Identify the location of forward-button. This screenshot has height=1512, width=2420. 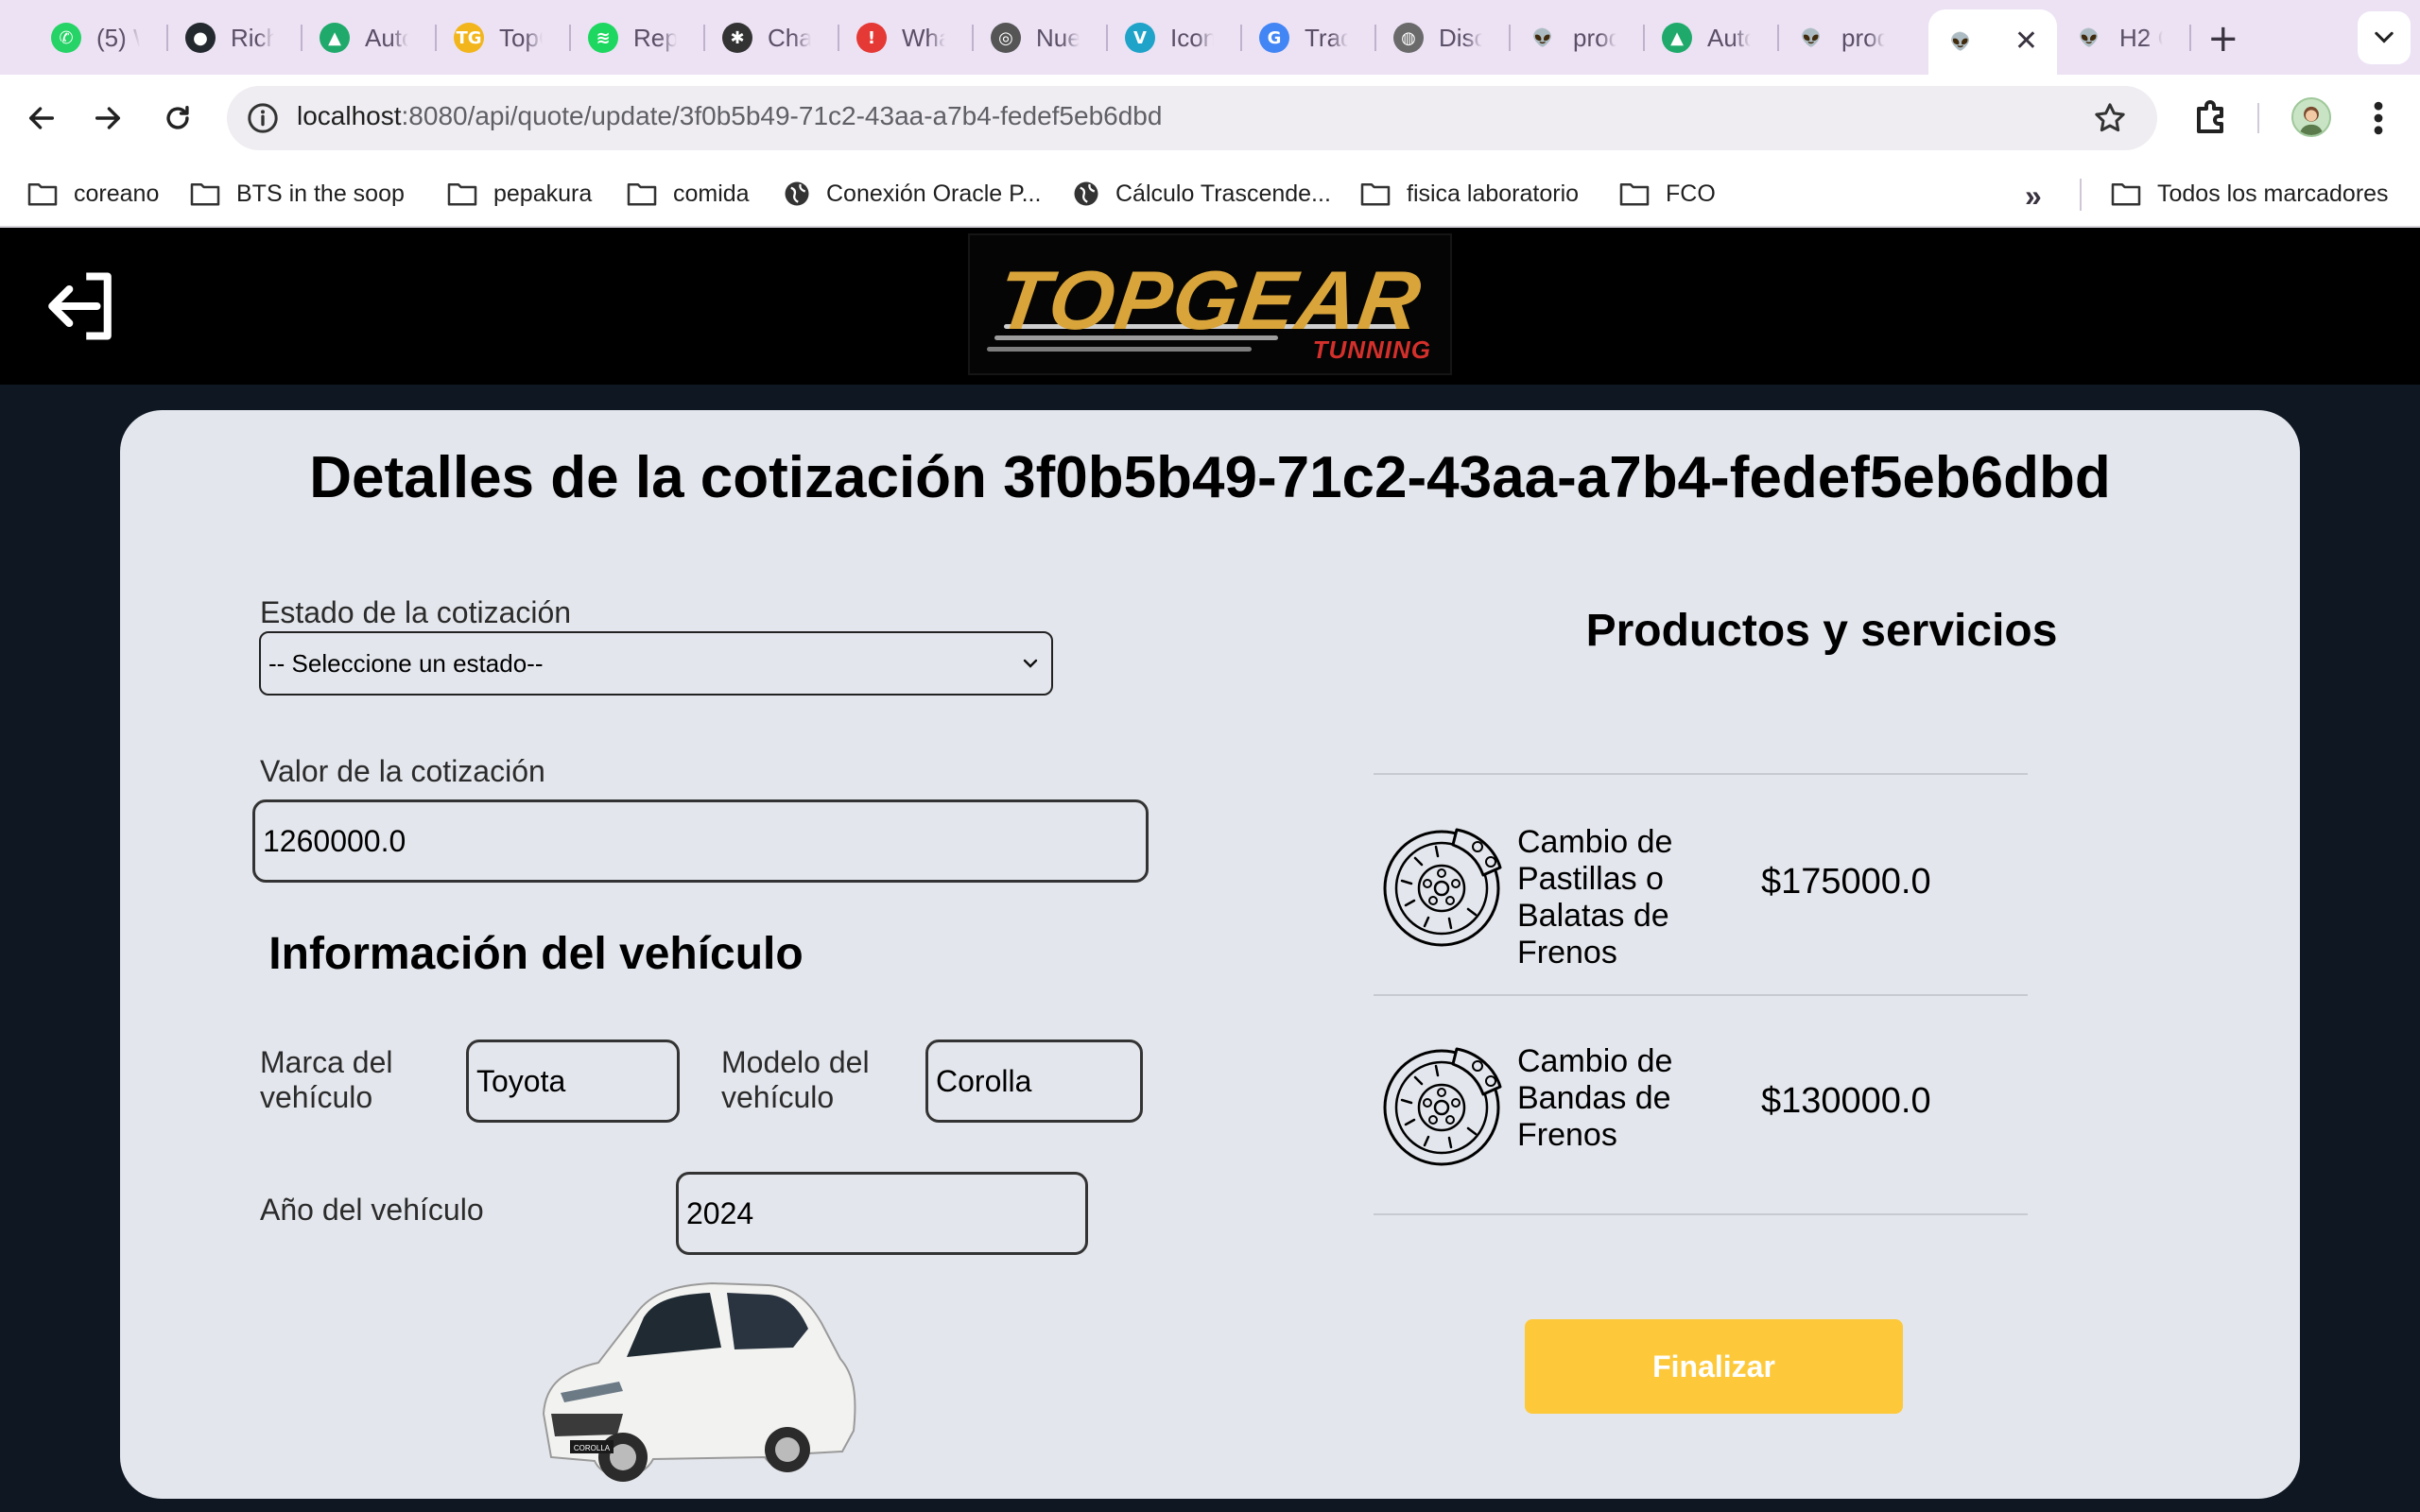
(107, 118).